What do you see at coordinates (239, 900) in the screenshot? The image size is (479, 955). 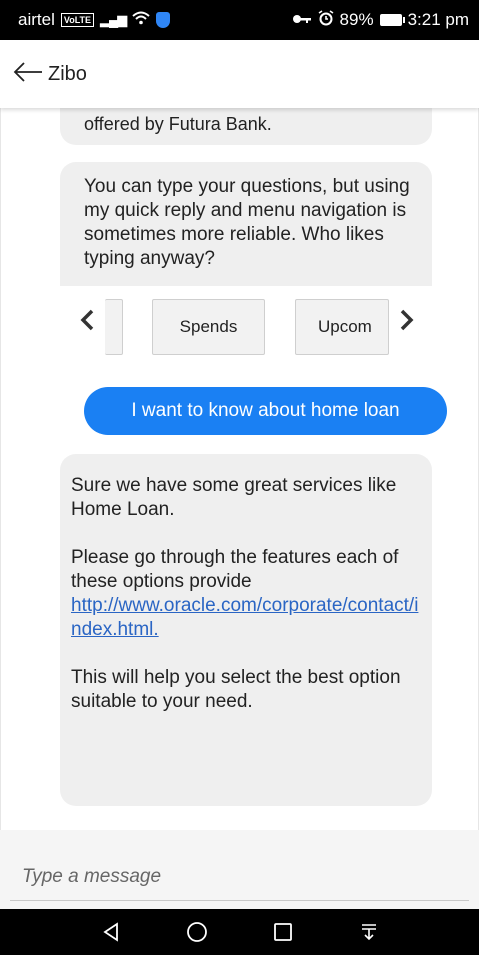 I see `composer-divider` at bounding box center [239, 900].